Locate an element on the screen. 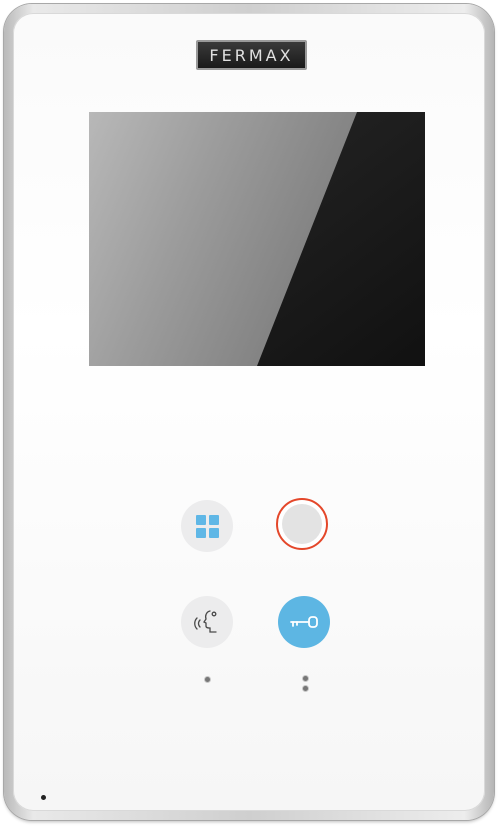  ring-icon is located at coordinates (302, 524).